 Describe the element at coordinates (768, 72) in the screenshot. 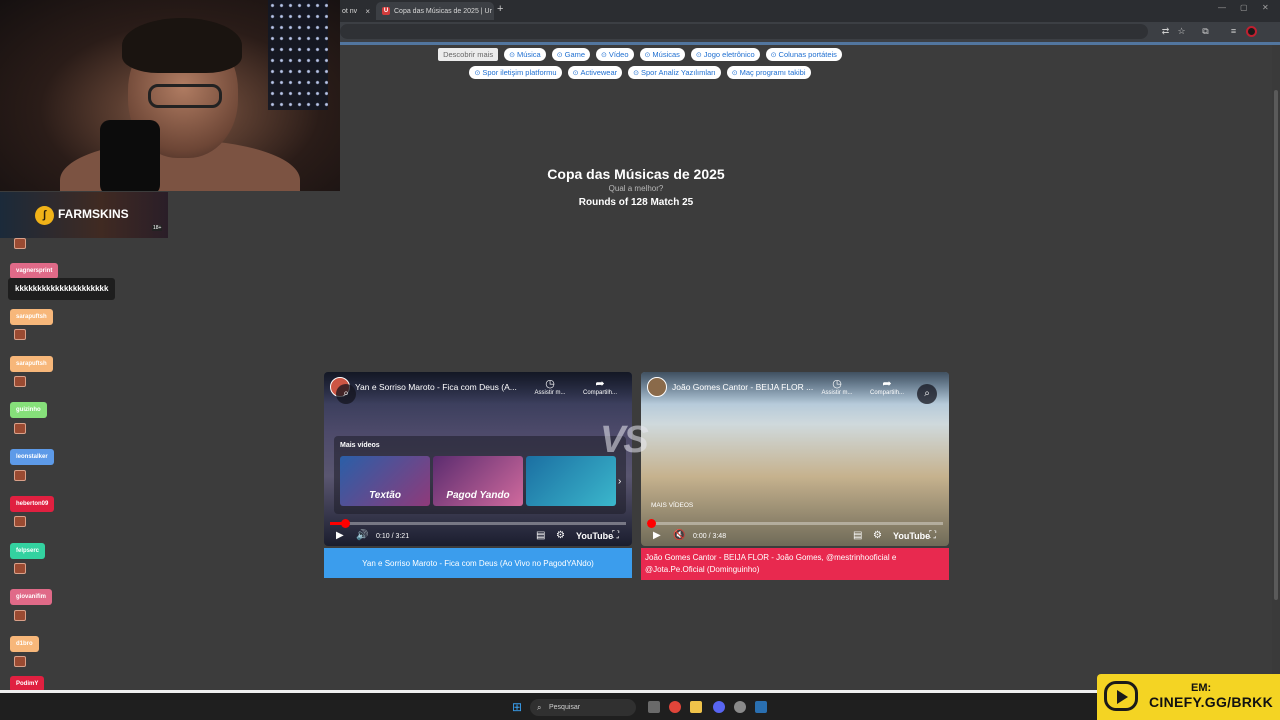

I see `pill-mac-programi: ⊙ Maç programı takibi` at that location.